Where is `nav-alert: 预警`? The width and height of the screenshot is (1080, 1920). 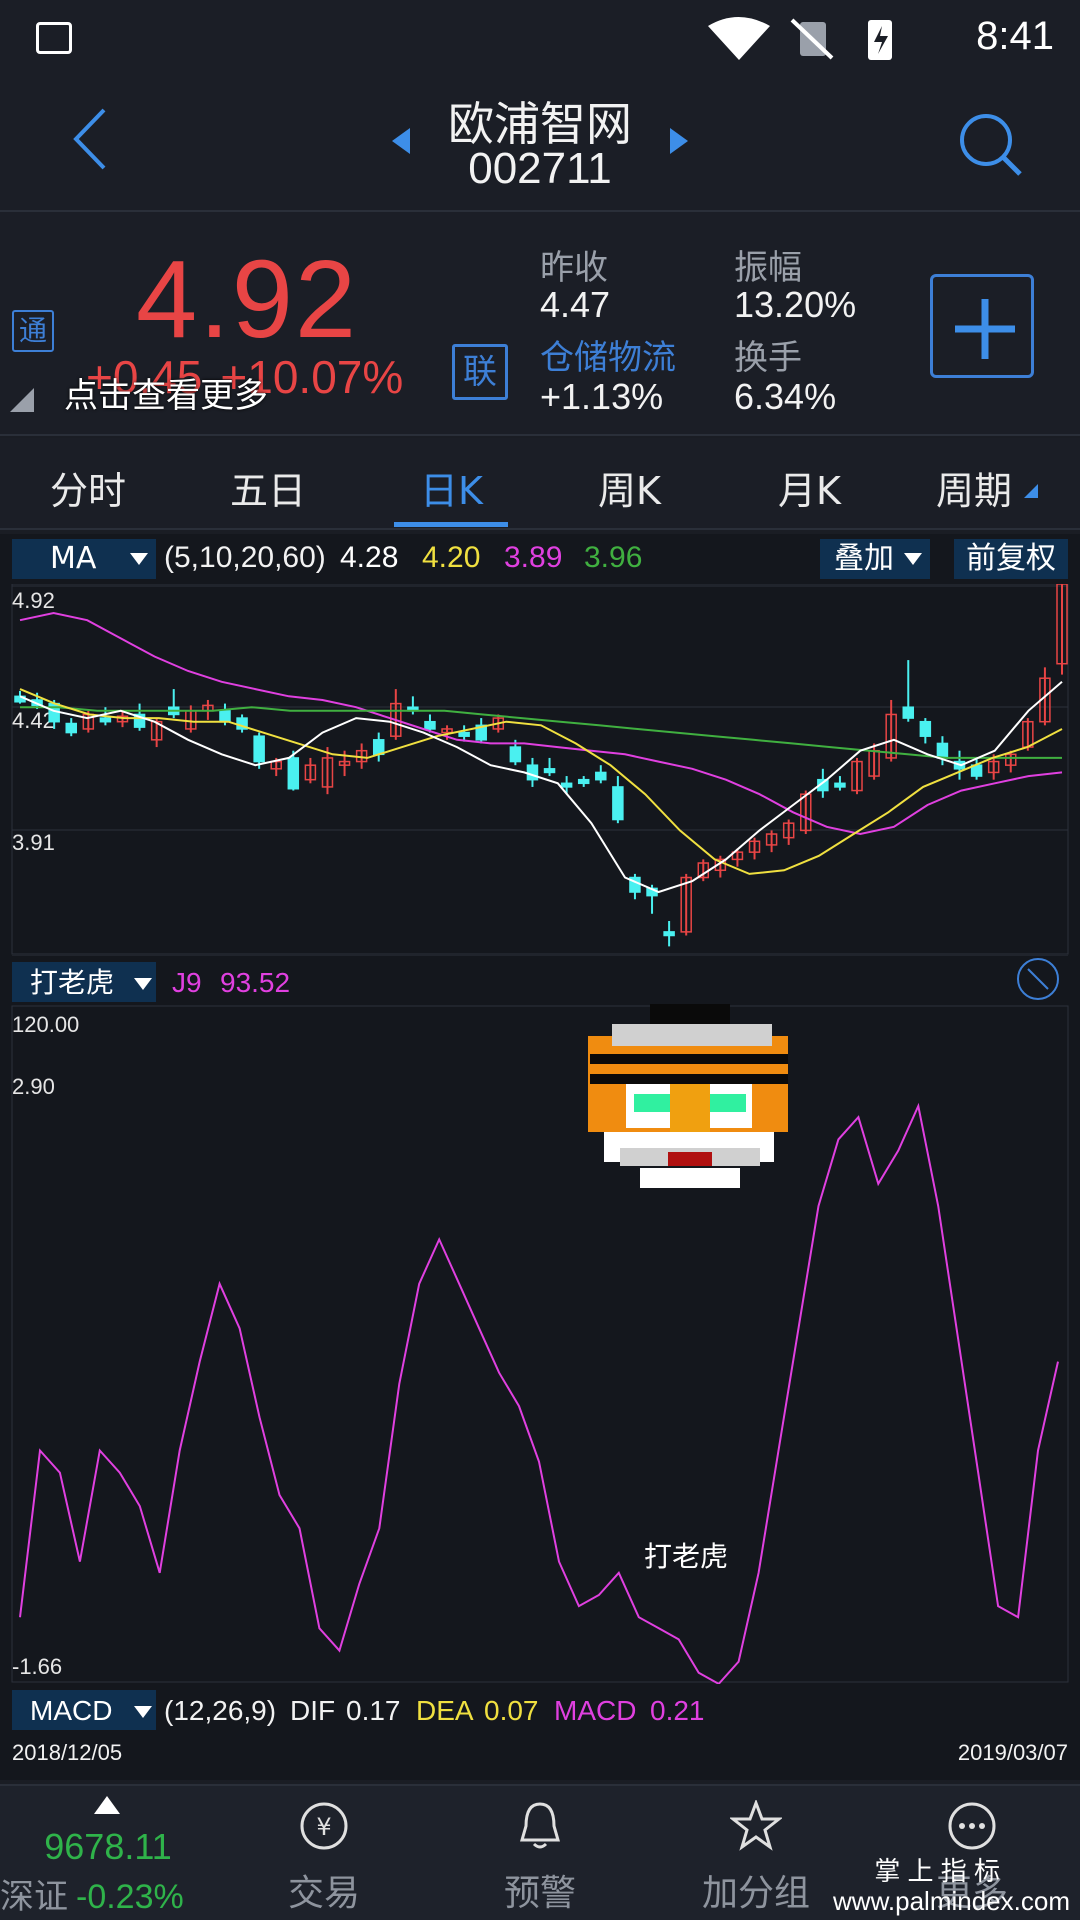 nav-alert: 预警 is located at coordinates (540, 1853).